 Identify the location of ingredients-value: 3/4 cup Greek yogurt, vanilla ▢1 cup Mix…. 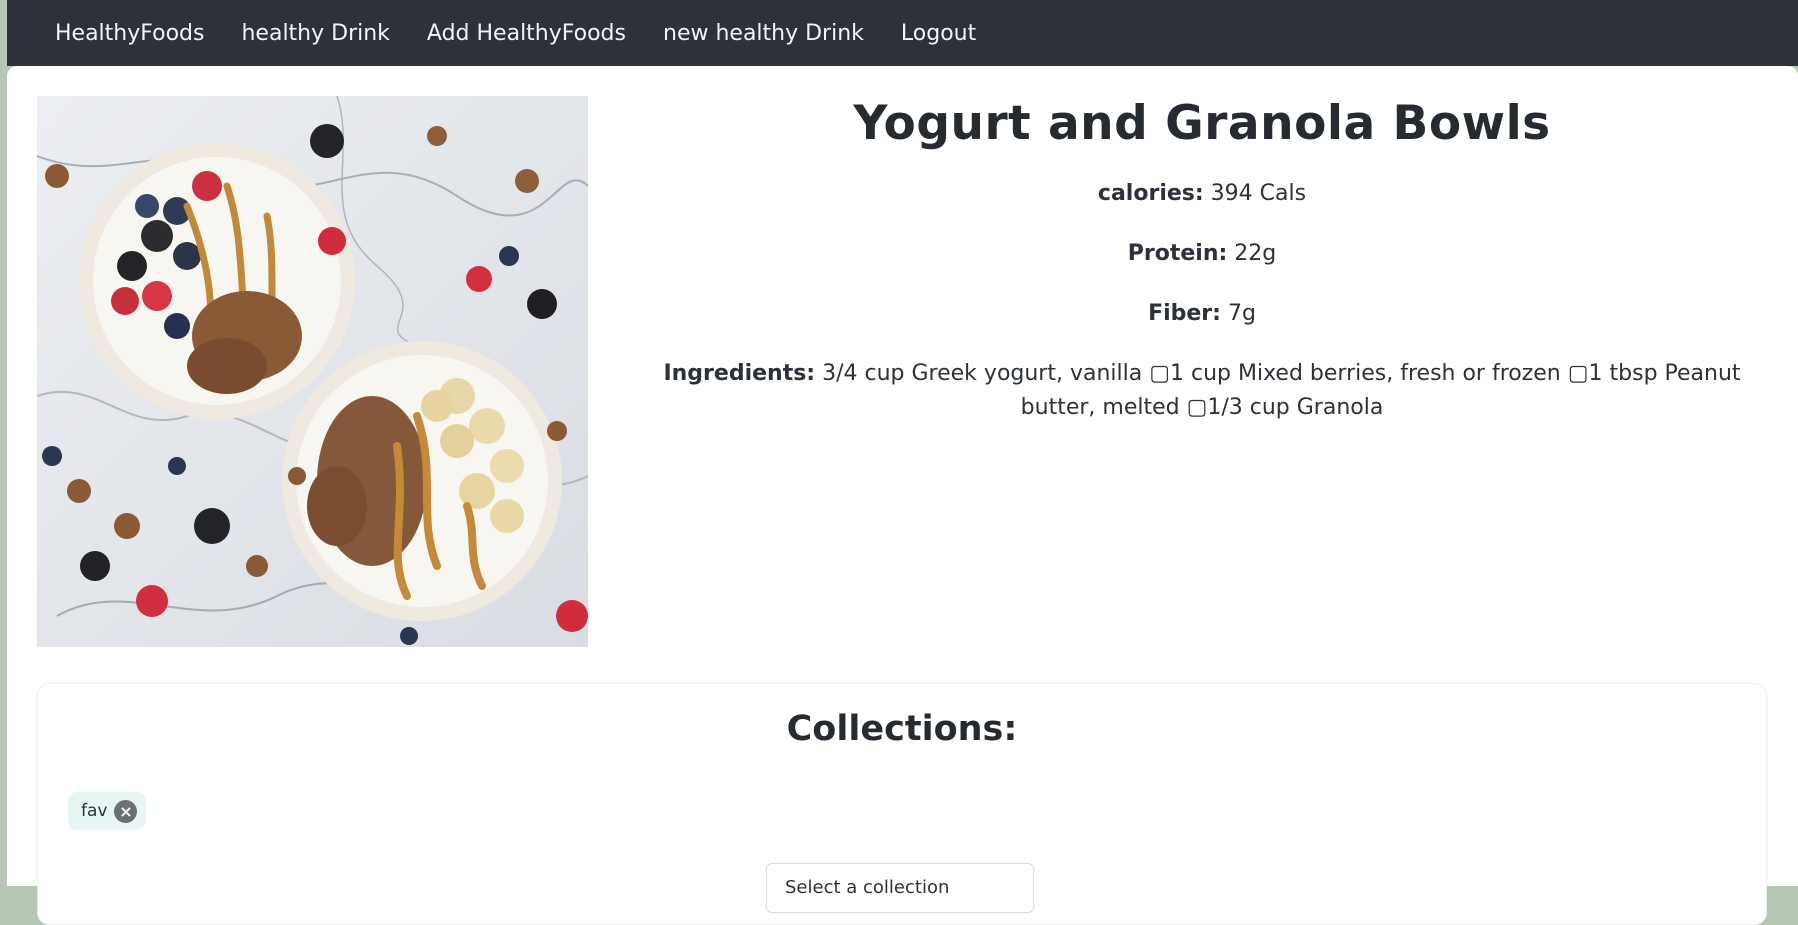
(1281, 390).